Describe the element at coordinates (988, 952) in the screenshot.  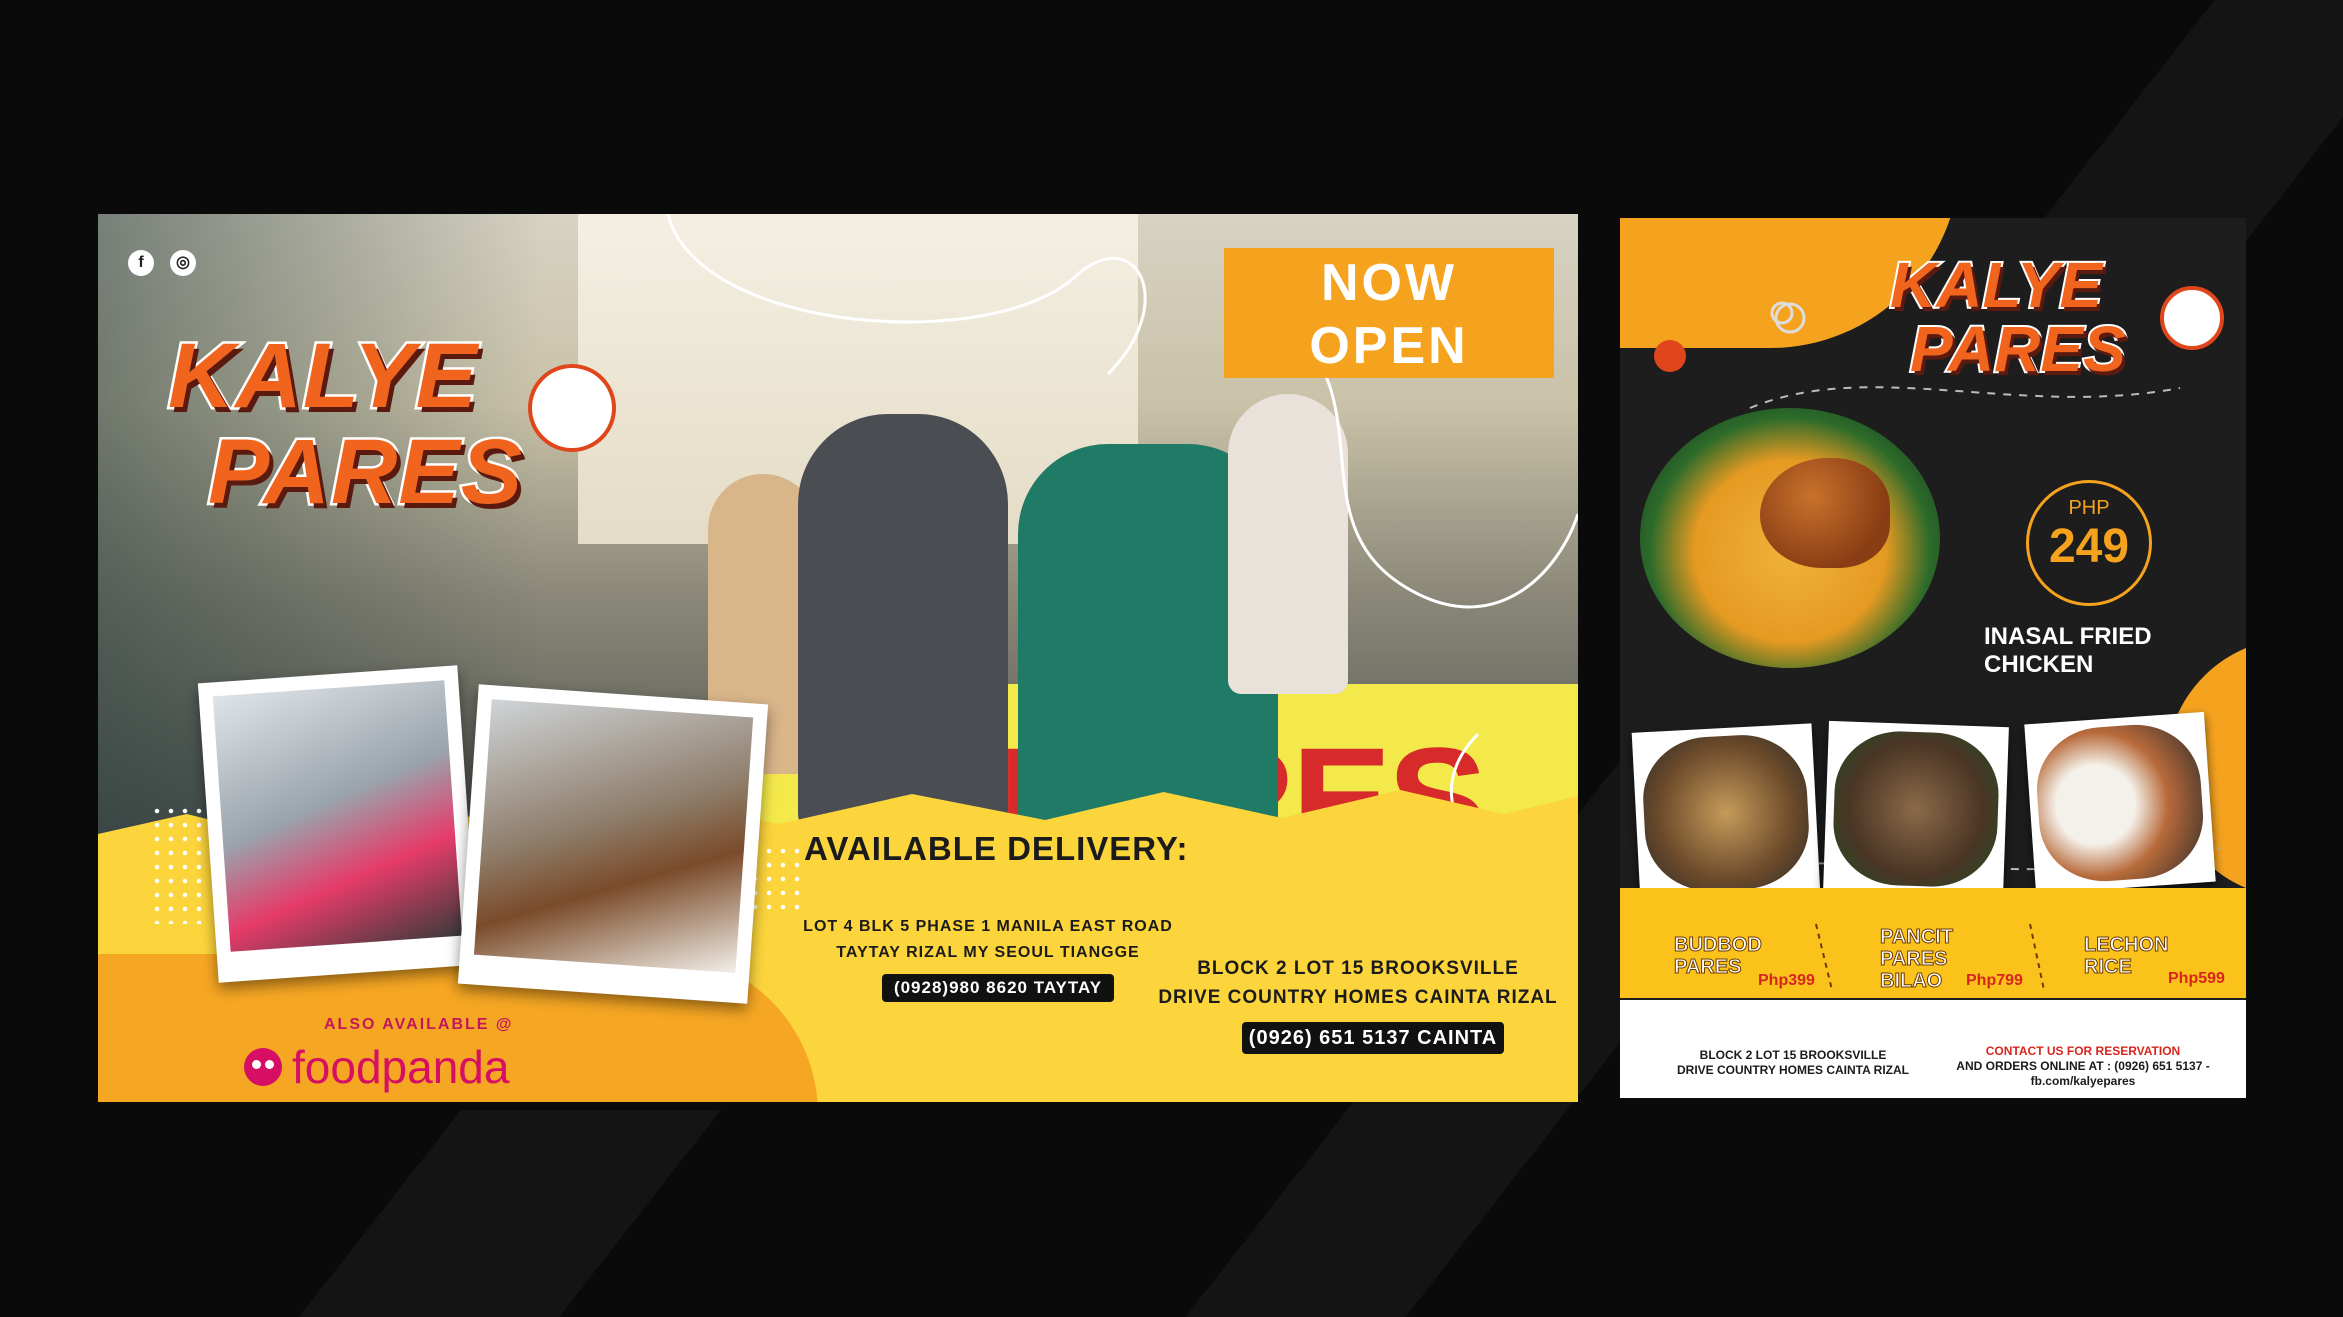
I see `taytay-address-line2: TAYTAY RIZAL MY SEOUL TIANGGE` at that location.